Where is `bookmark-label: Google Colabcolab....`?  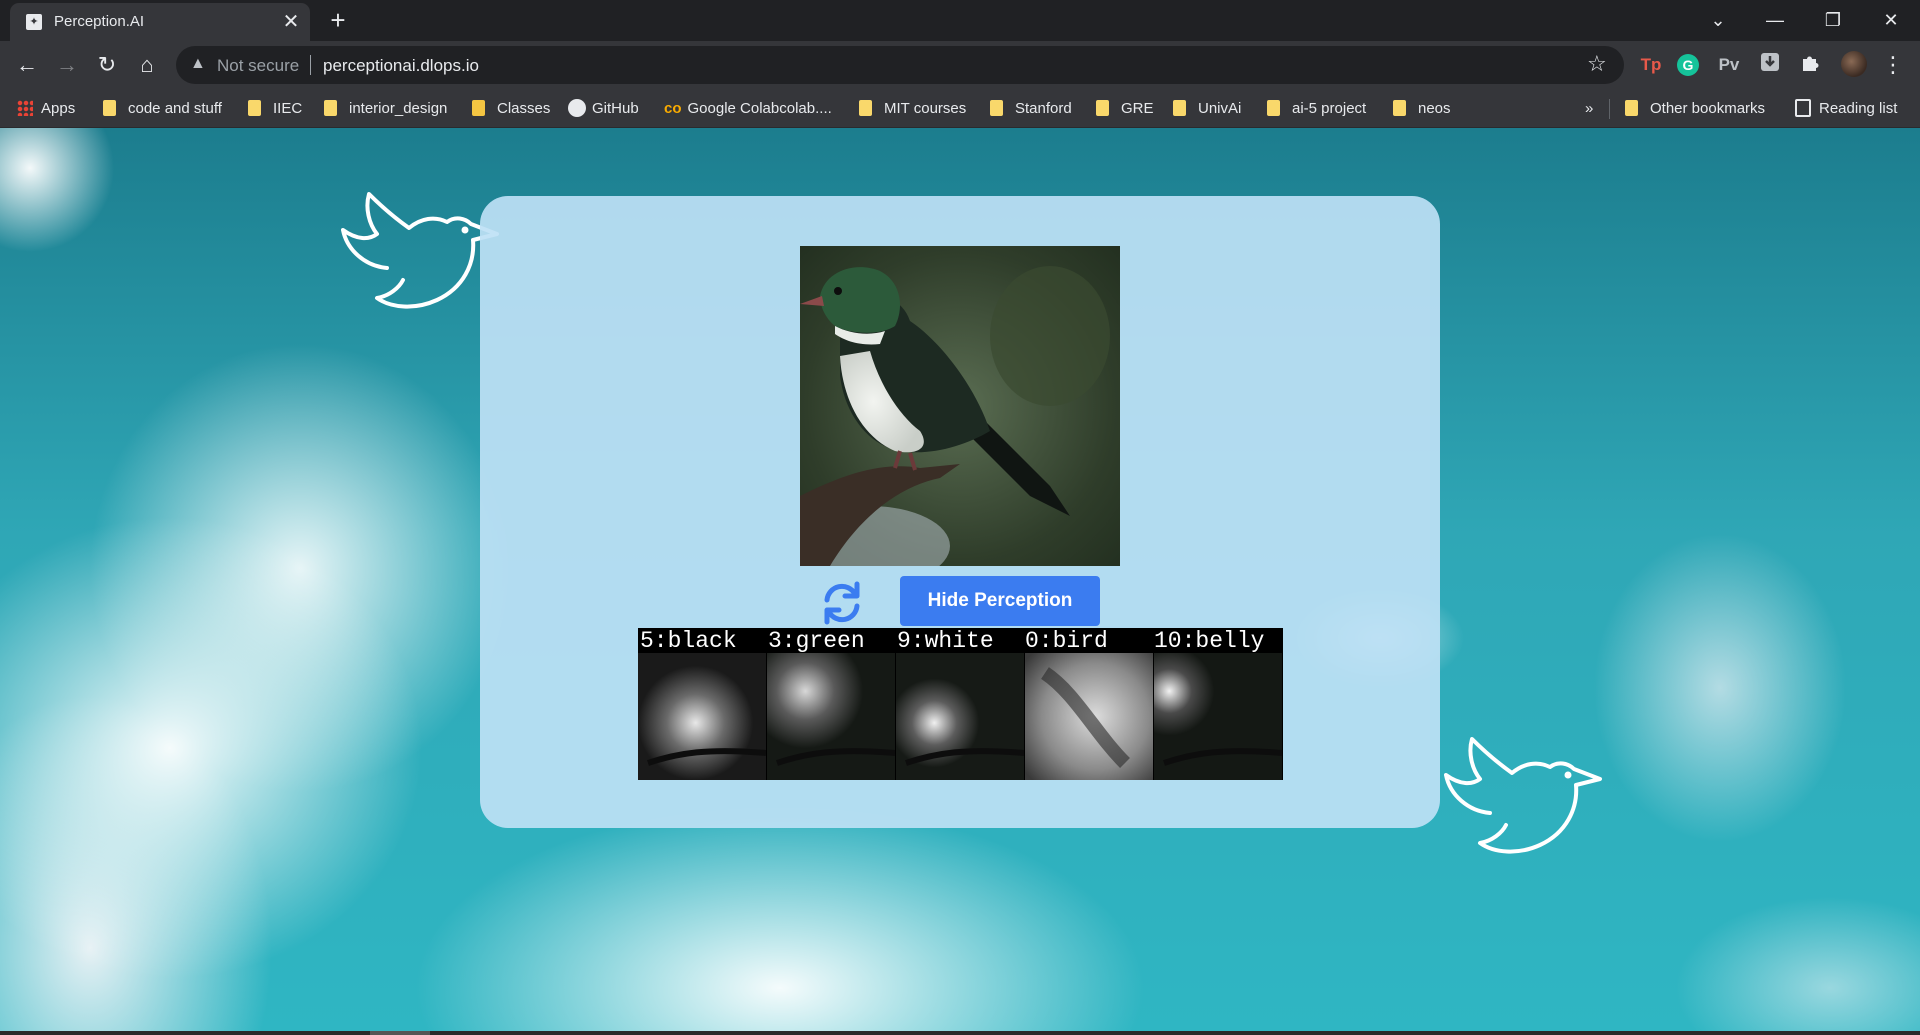
bookmark-label: Google Colabcolab.... is located at coordinates (759, 108).